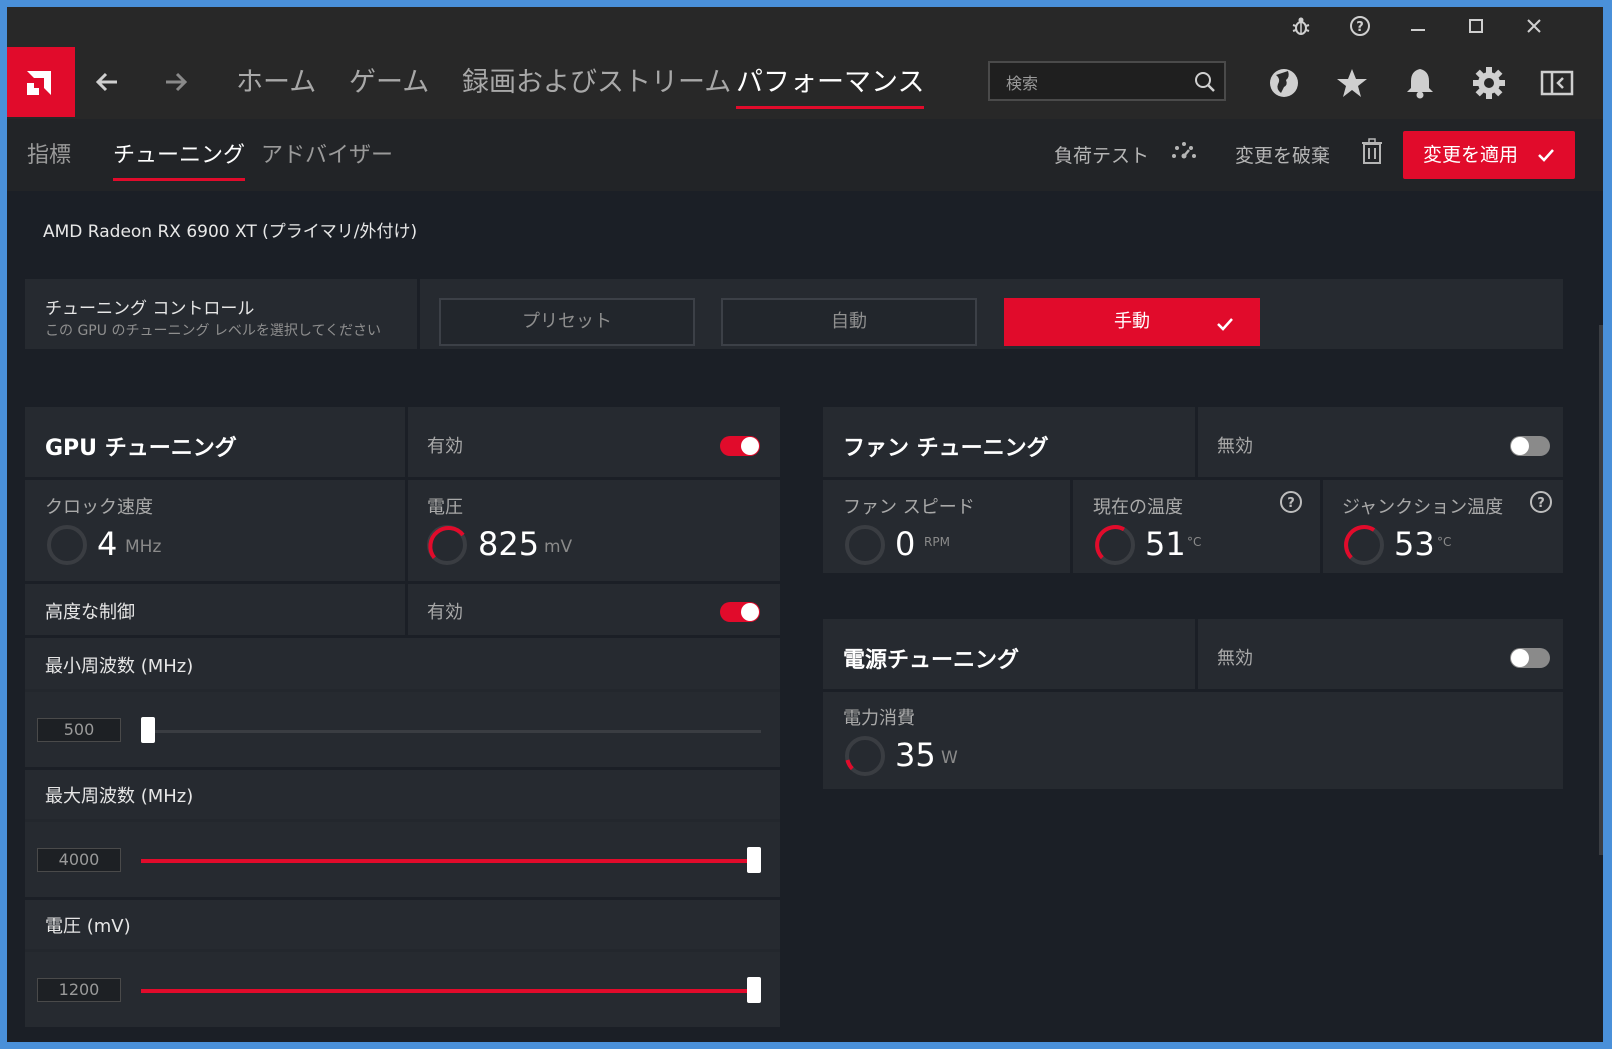 The height and width of the screenshot is (1049, 1612). Describe the element at coordinates (119, 796) in the screenshot. I see `max-frequency-label: 最大周波数 (MHz)` at that location.